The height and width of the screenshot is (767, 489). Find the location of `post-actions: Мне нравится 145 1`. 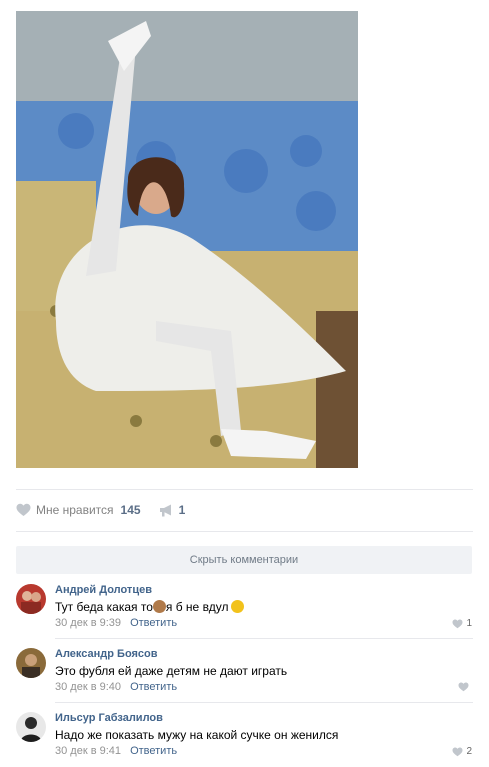

post-actions: Мне нравится 145 1 is located at coordinates (100, 510).